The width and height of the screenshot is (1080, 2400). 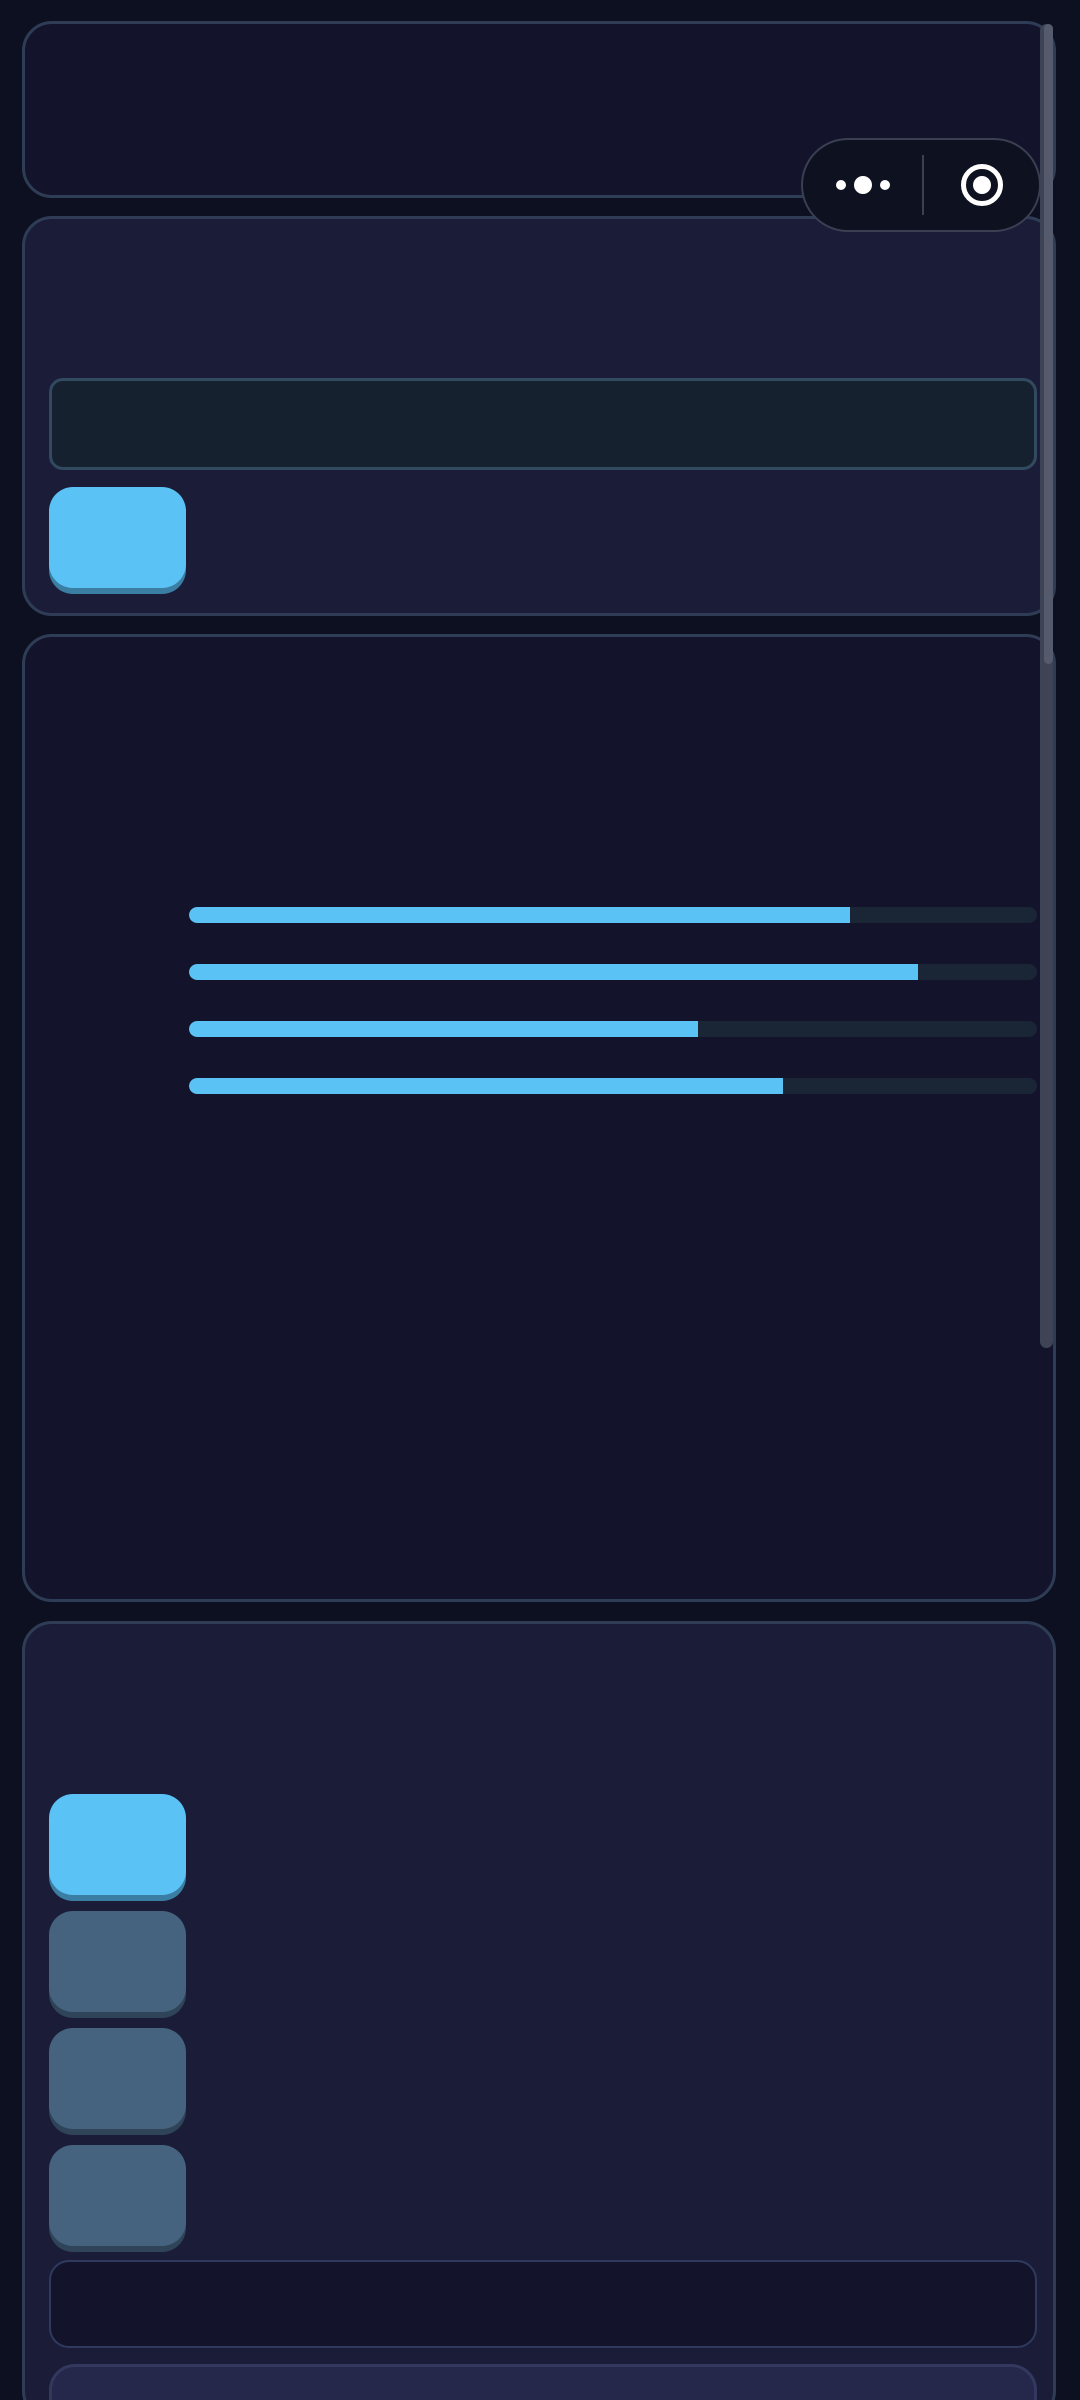 What do you see at coordinates (543, 424) in the screenshot?
I see `text-input` at bounding box center [543, 424].